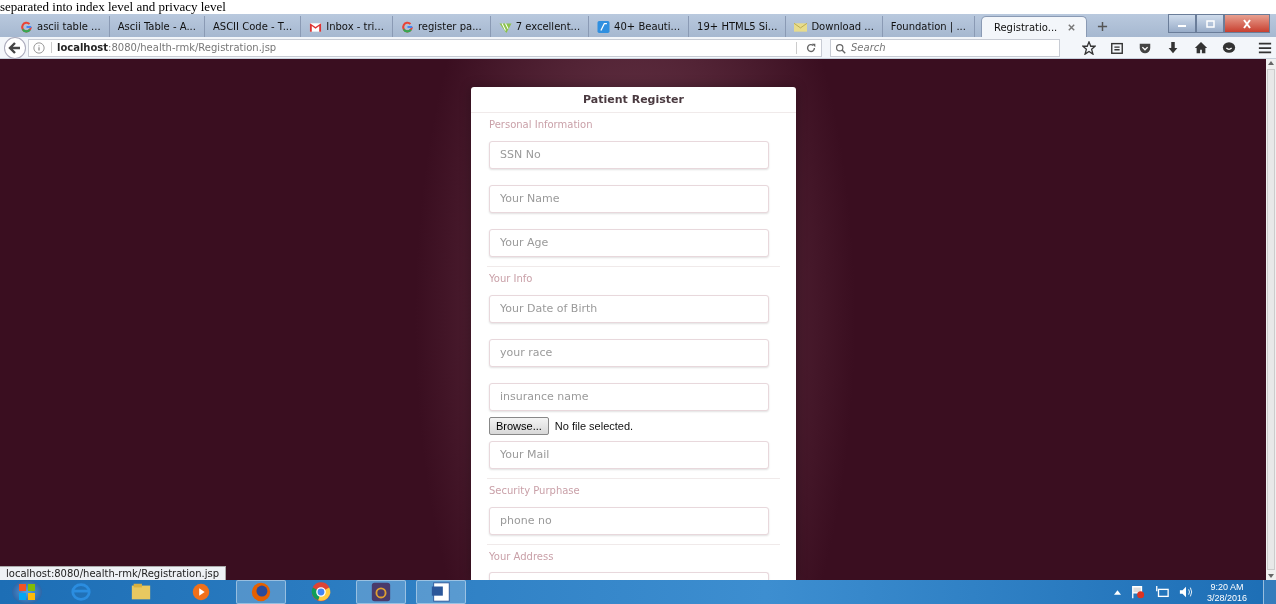 This screenshot has width=1276, height=604. I want to click on stripes-icon, so click(505, 26).